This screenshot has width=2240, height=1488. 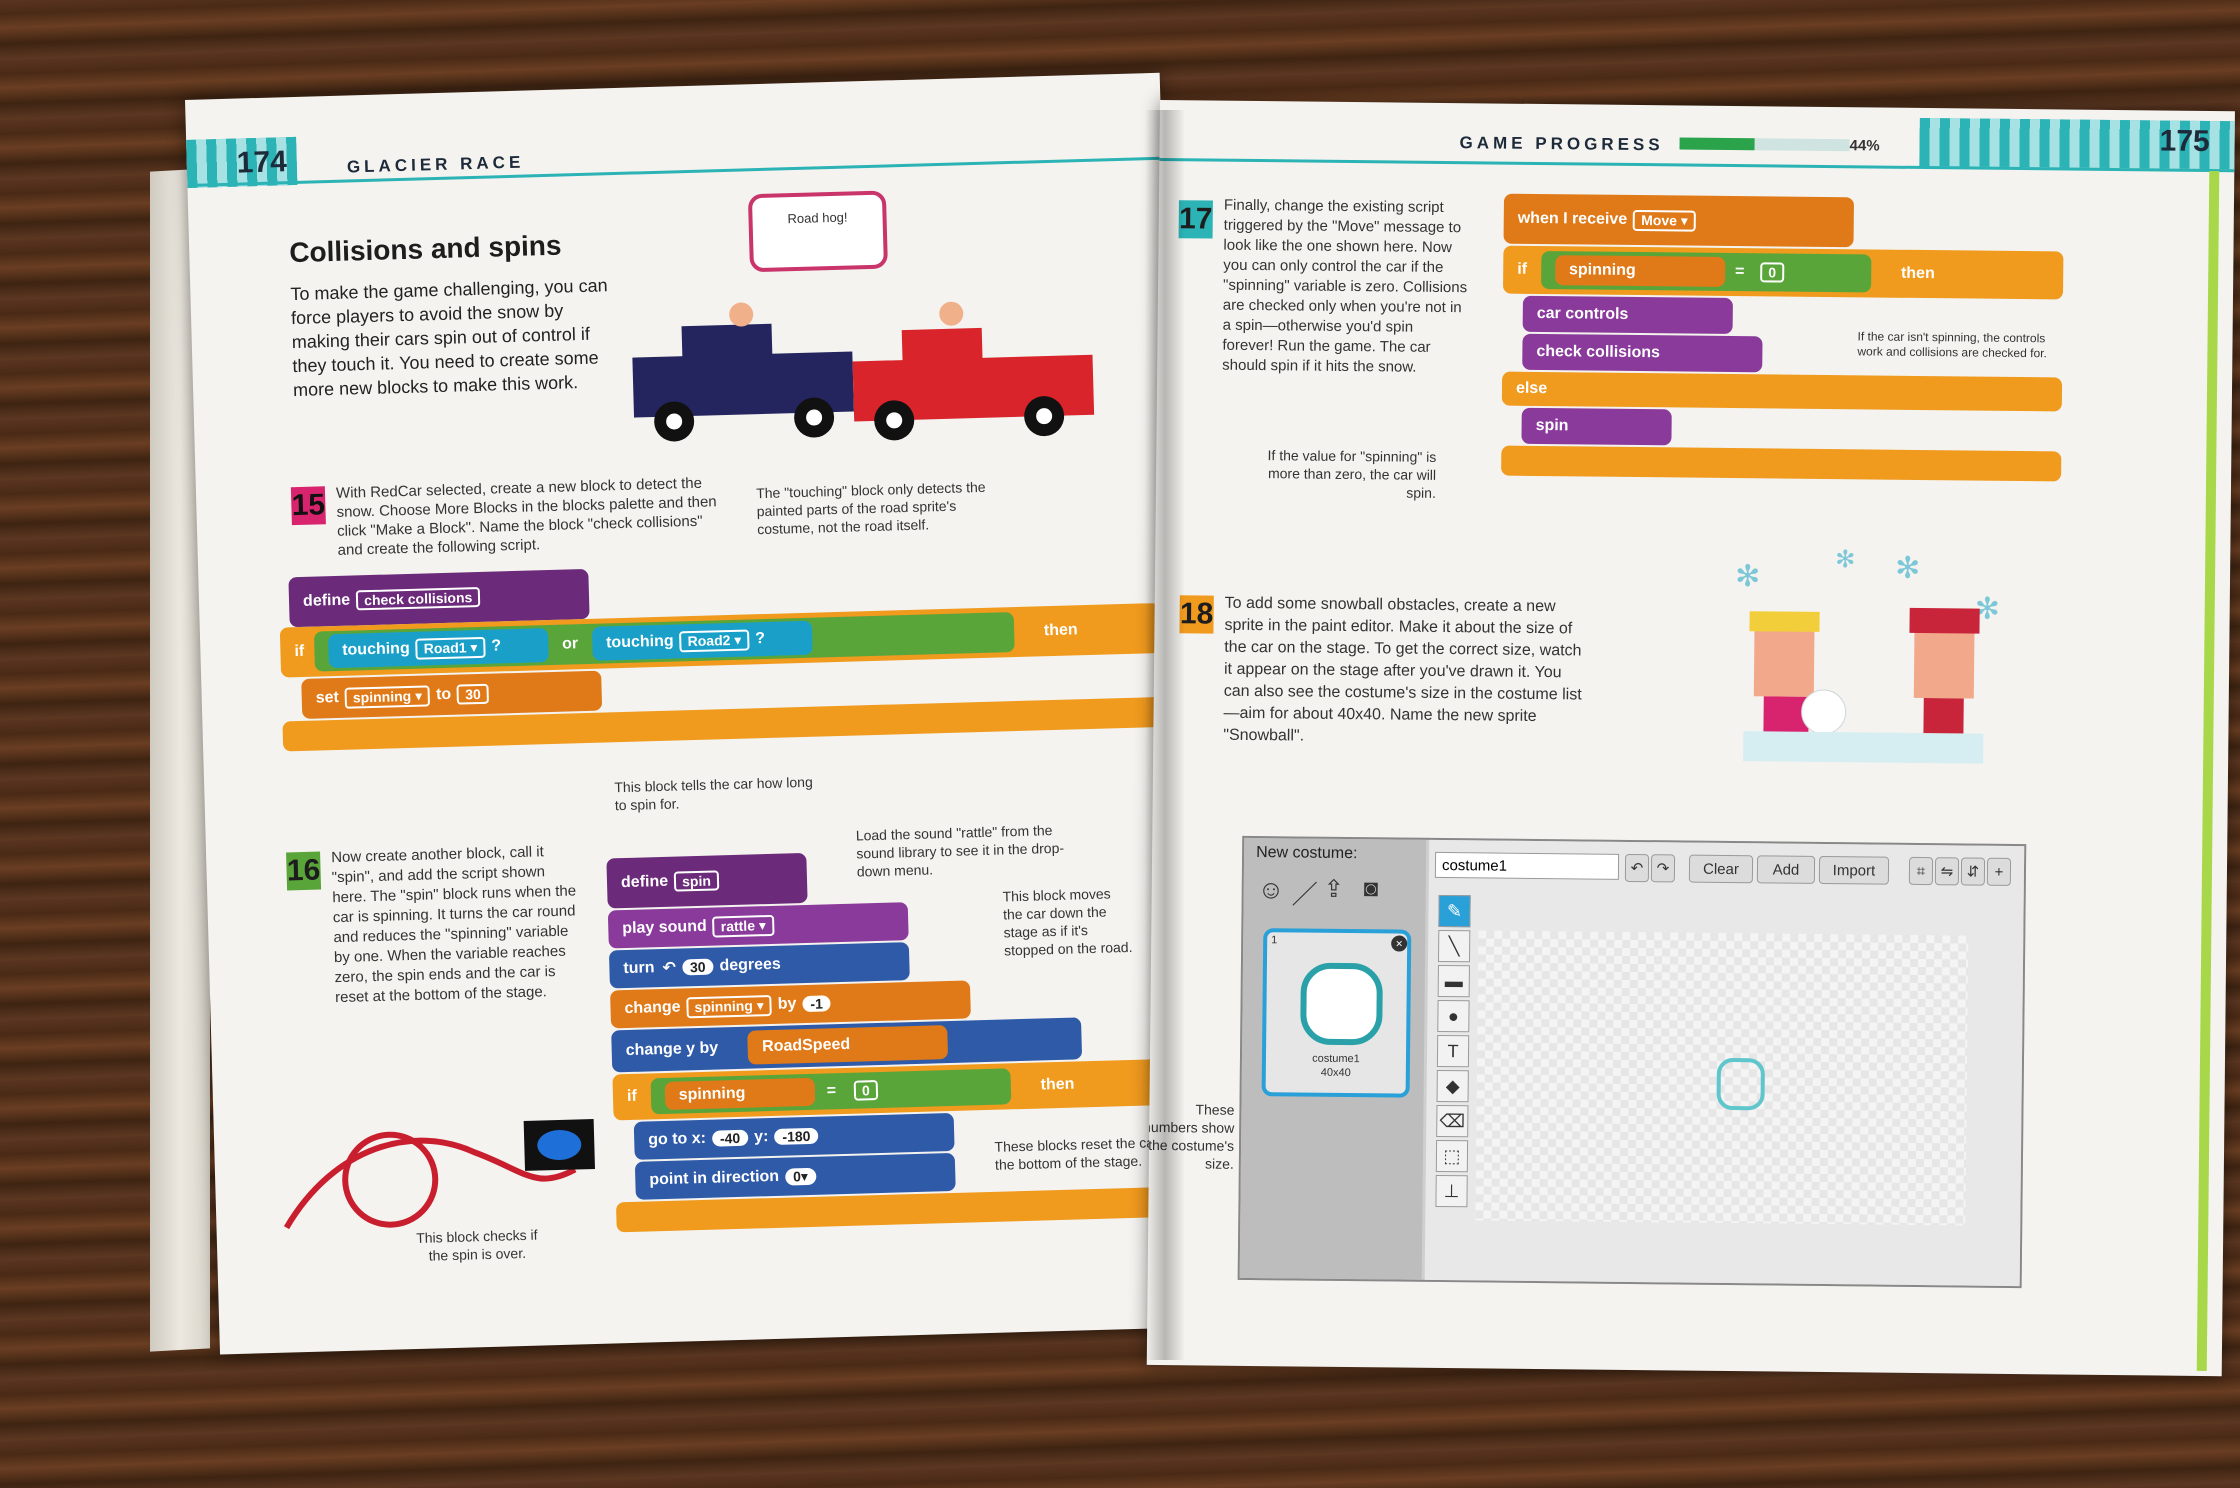 I want to click on play-sound-label: play sound, so click(x=664, y=927).